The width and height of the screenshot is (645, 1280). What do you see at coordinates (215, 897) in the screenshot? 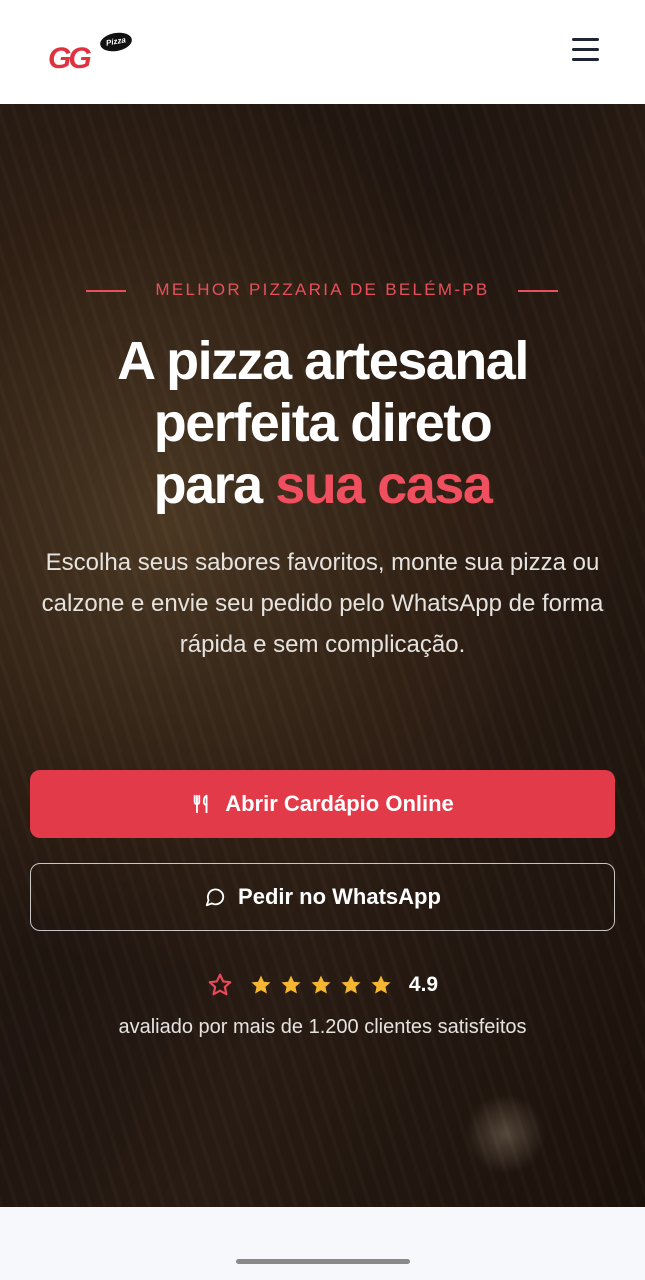
I see `chat-bubble-icon` at bounding box center [215, 897].